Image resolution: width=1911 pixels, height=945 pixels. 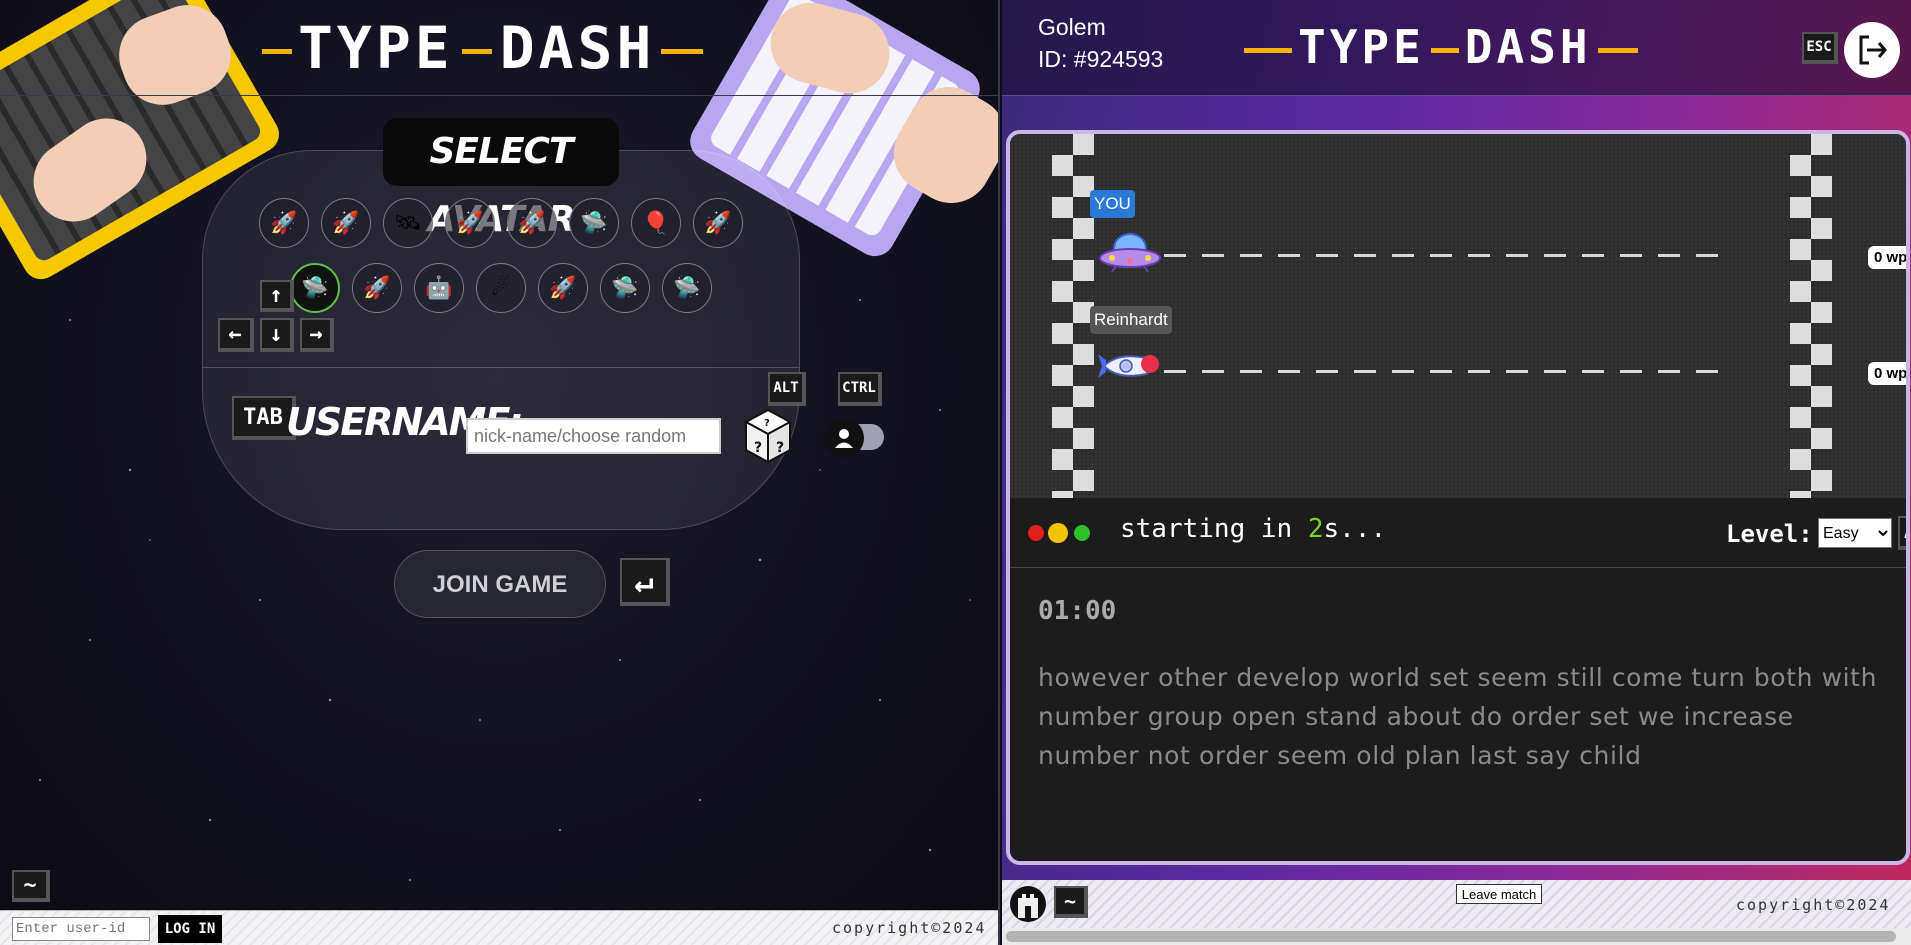 I want to click on traffic-light-red, so click(x=1036, y=533).